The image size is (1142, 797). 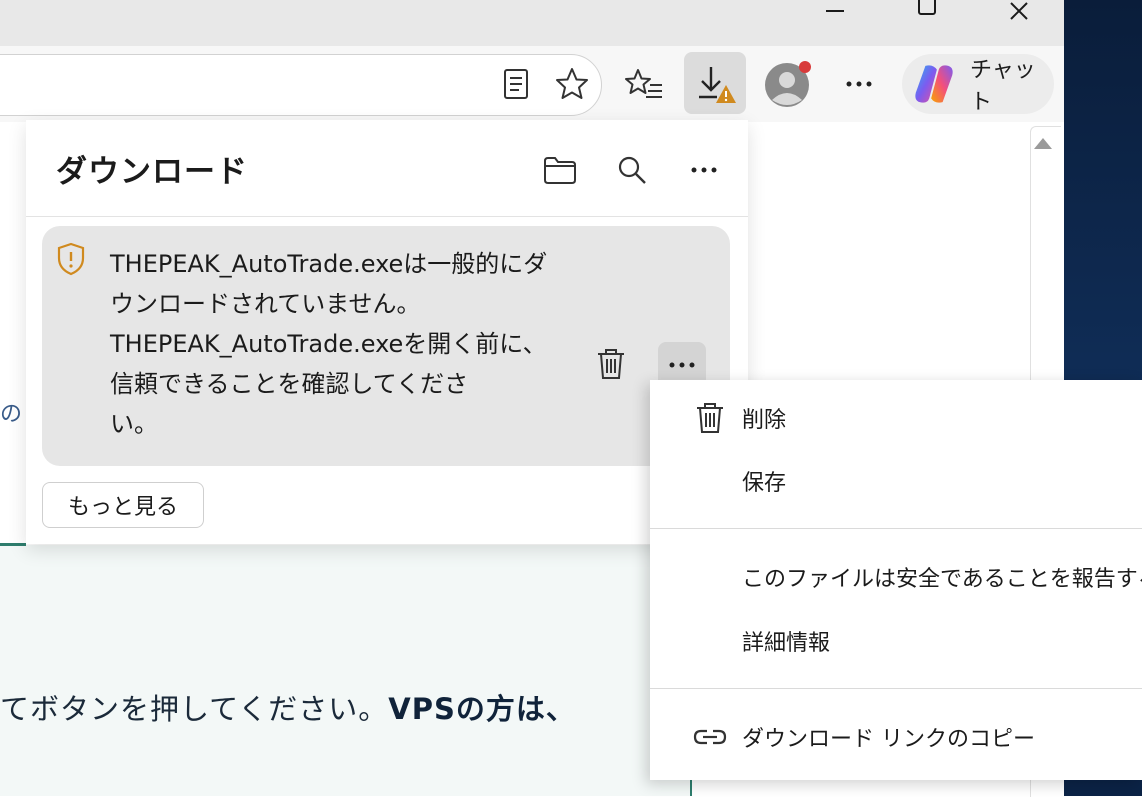 I want to click on menu-item-label: 削除, so click(x=764, y=420).